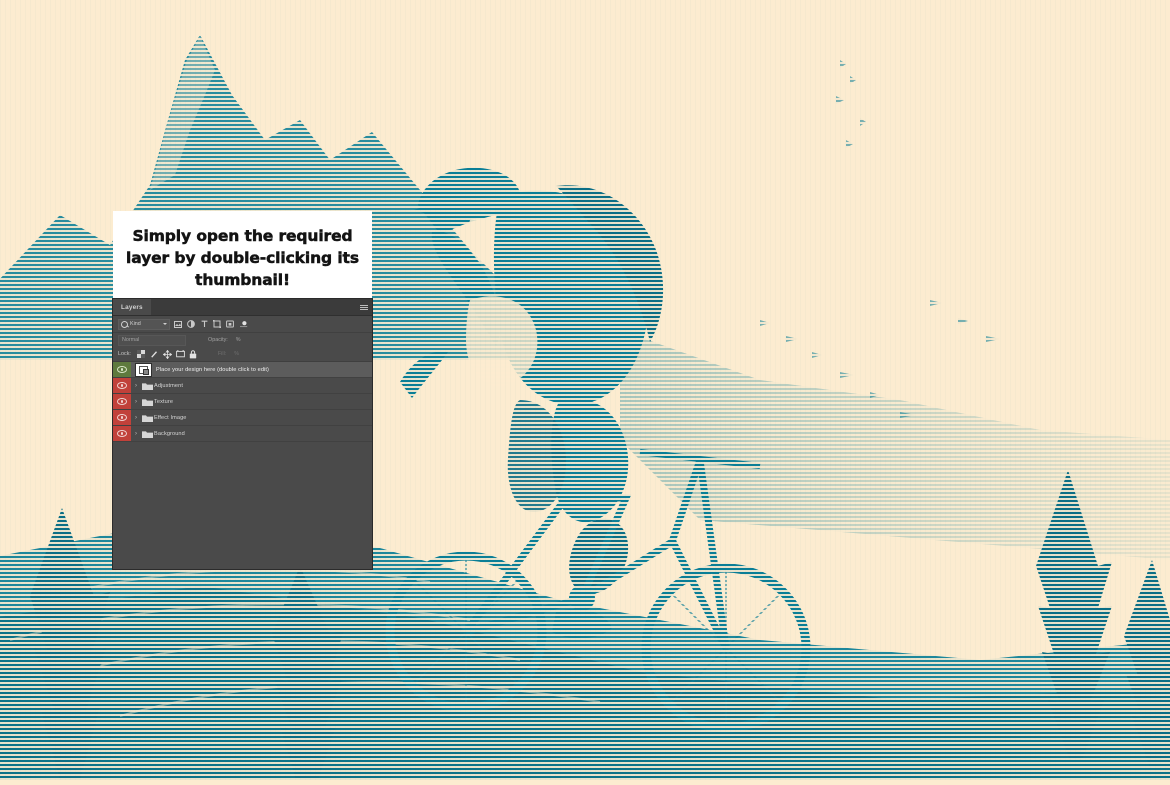 The height and width of the screenshot is (785, 1170). I want to click on filter-toggle-switch-icon, so click(243, 324).